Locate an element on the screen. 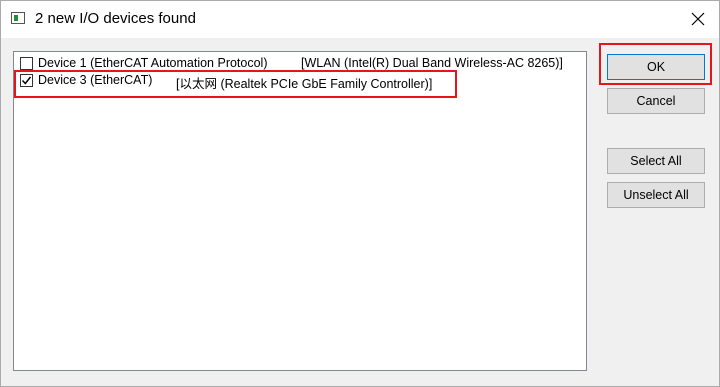 The height and width of the screenshot is (387, 720). device-1-checkbox is located at coordinates (26, 63).